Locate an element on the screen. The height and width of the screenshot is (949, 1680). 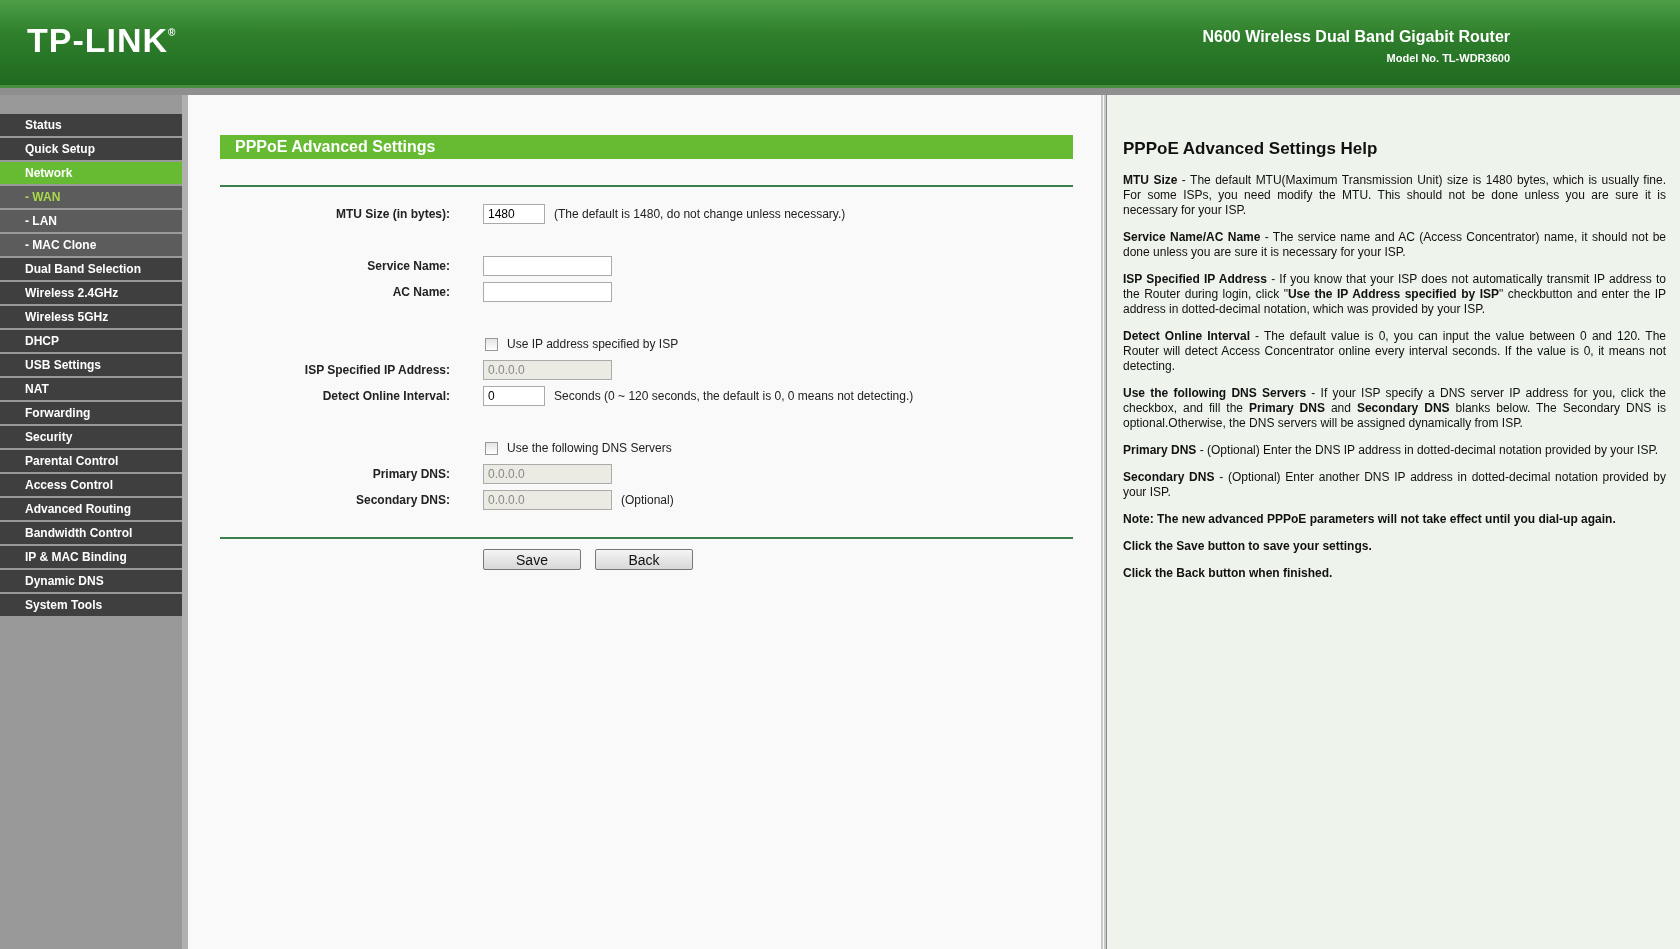
sidebar-item: NAT is located at coordinates (91, 389).